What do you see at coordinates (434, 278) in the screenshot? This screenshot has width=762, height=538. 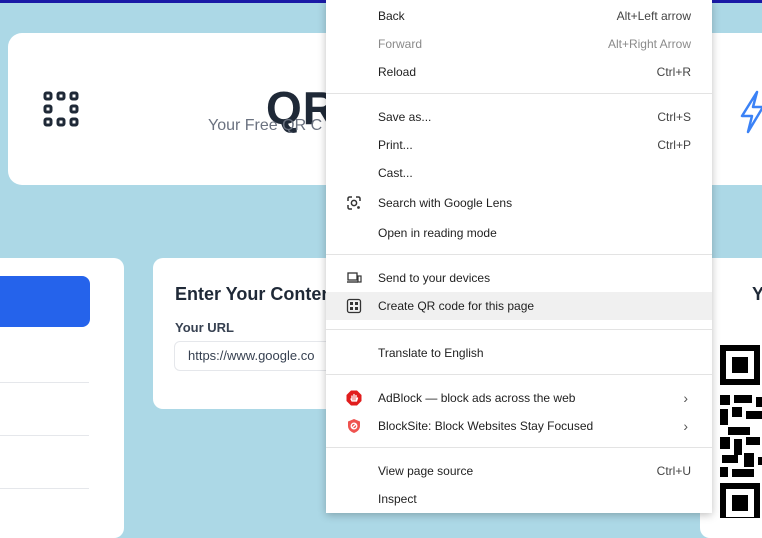 I see `menu-item-label: Send to your devices` at bounding box center [434, 278].